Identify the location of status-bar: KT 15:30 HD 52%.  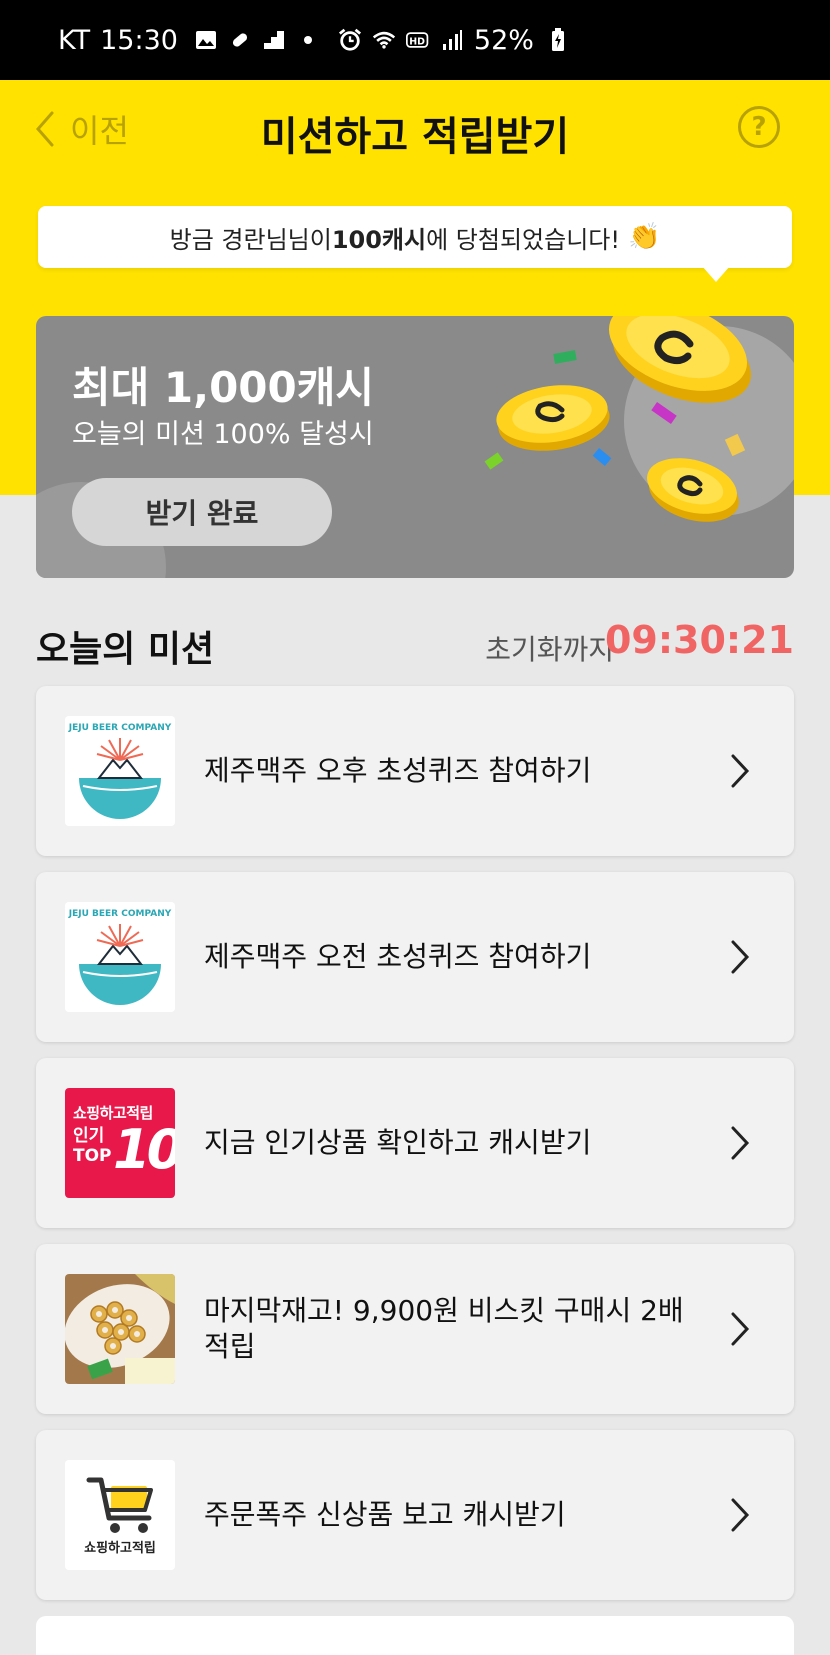
(415, 40).